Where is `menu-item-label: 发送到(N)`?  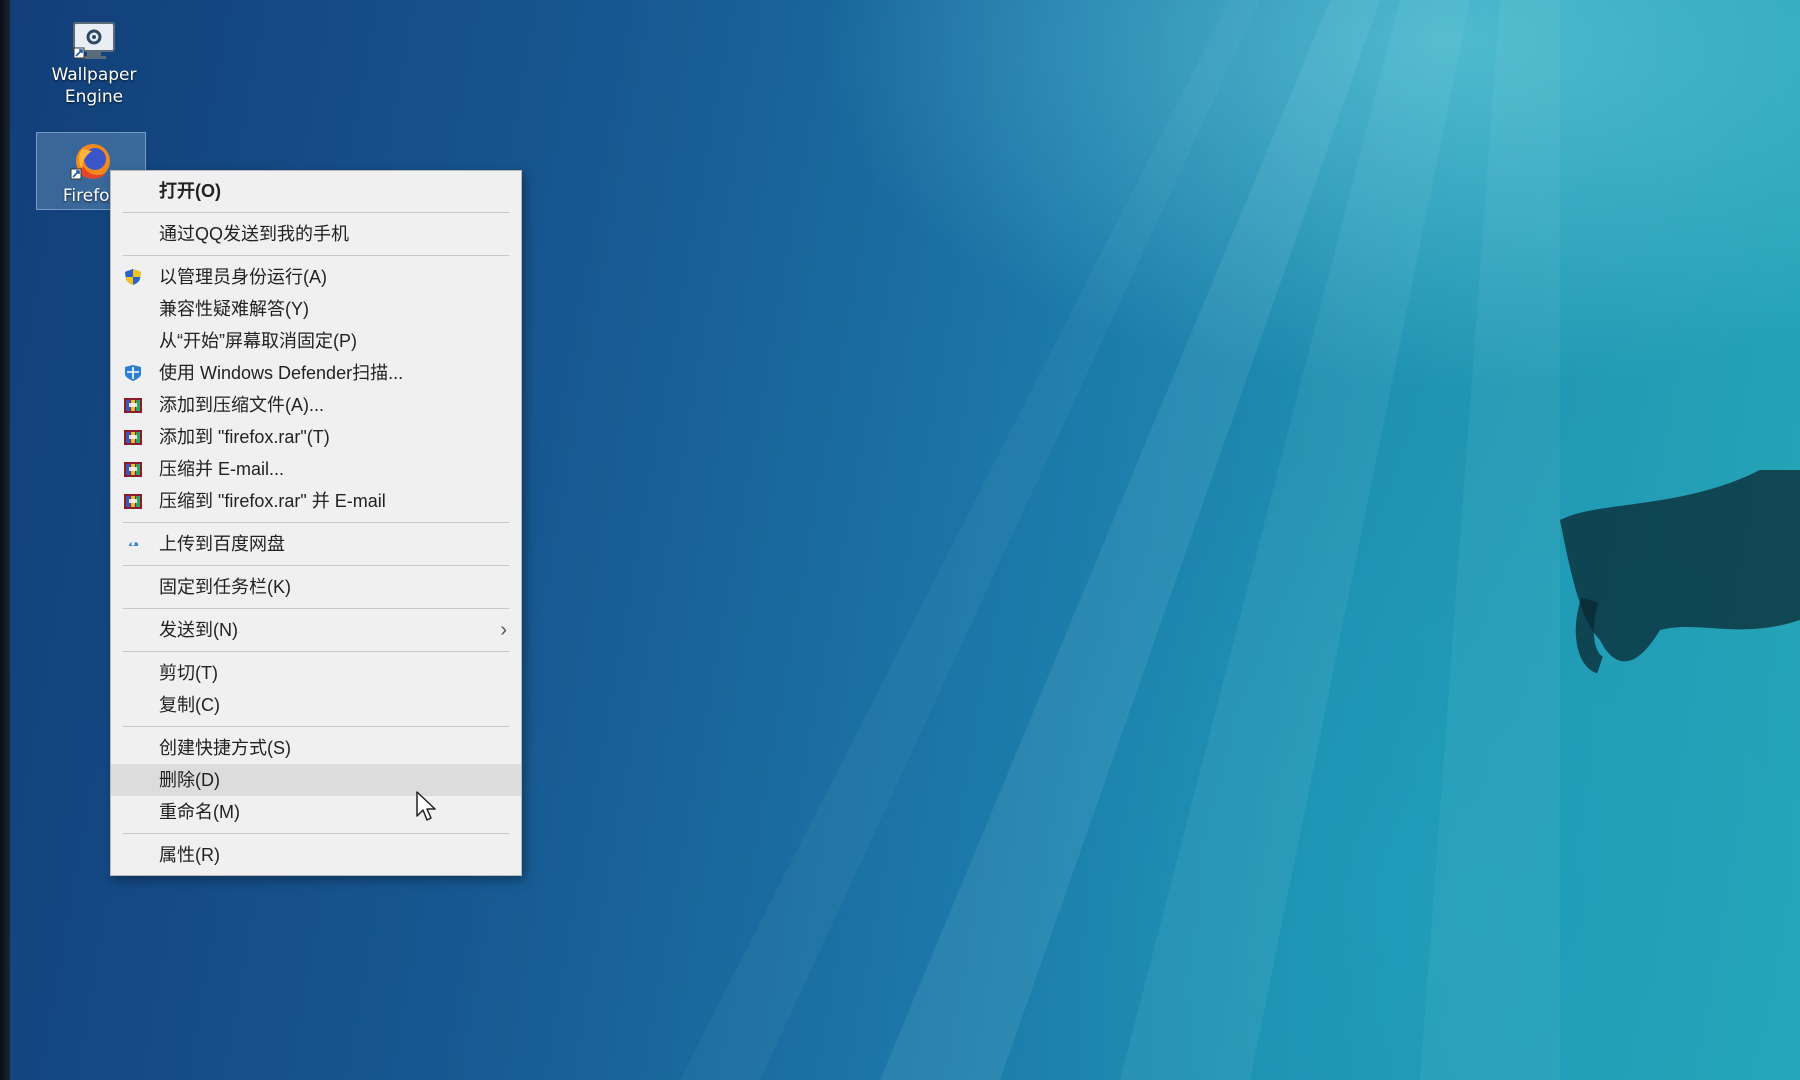
menu-item-label: 发送到(N) is located at coordinates (198, 630).